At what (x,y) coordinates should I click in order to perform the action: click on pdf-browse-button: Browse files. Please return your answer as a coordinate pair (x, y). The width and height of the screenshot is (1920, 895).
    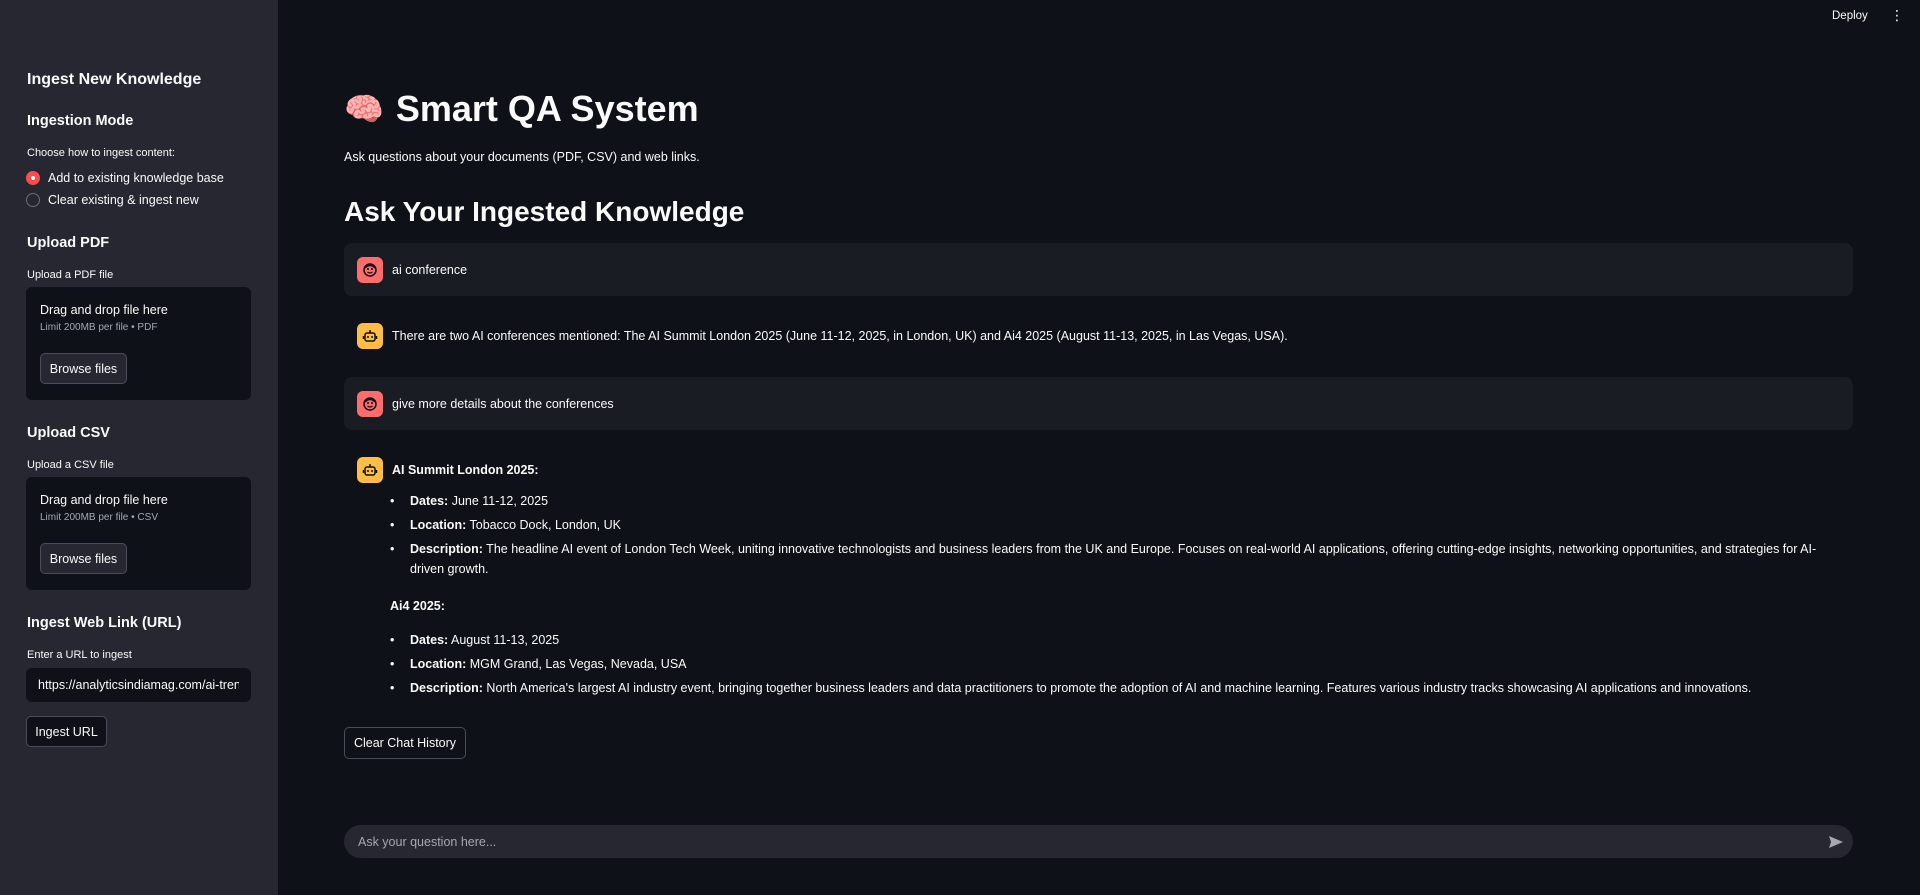
    Looking at the image, I should click on (83, 368).